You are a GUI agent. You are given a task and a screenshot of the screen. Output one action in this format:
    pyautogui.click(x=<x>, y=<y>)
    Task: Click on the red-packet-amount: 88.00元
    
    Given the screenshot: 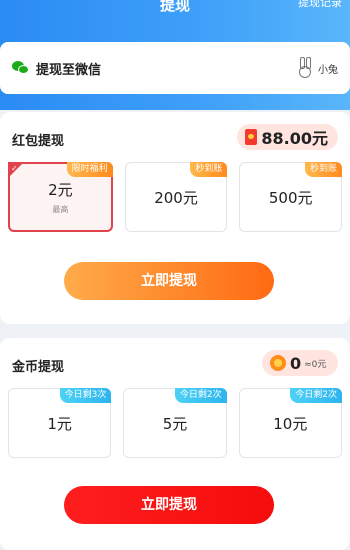 What is the action you would take?
    pyautogui.click(x=294, y=138)
    